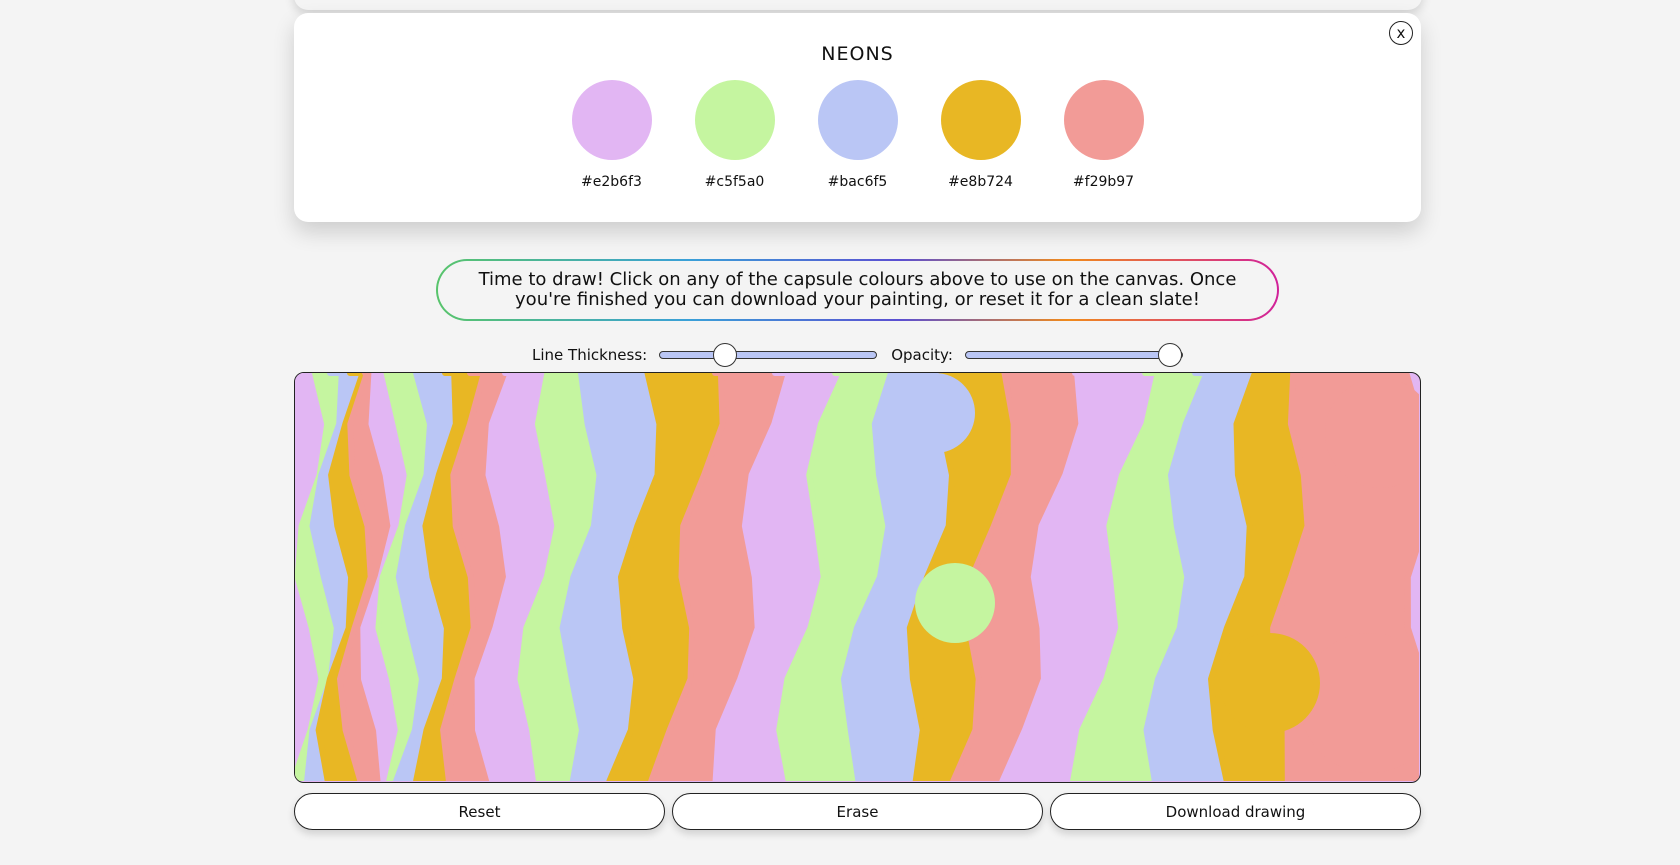 This screenshot has width=1680, height=865. I want to click on erase-button: Erase, so click(857, 811).